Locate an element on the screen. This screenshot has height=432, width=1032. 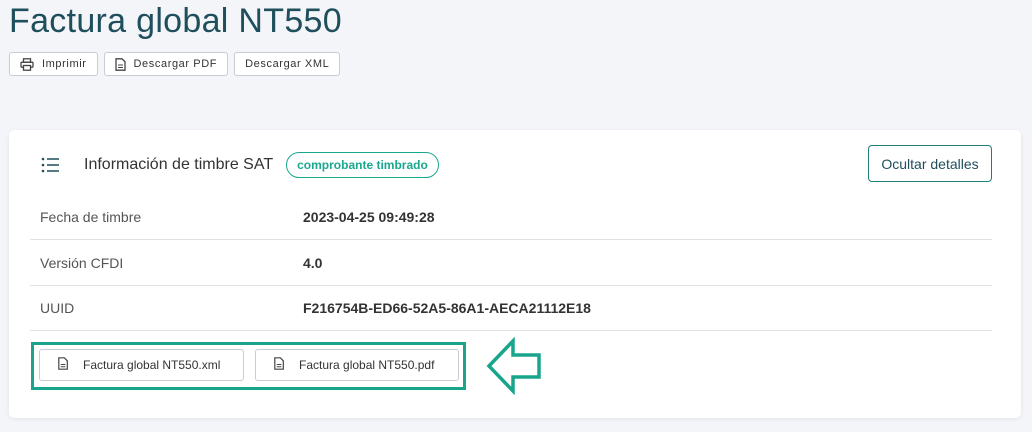
hide-details-button: Ocultar detalles is located at coordinates (930, 163).